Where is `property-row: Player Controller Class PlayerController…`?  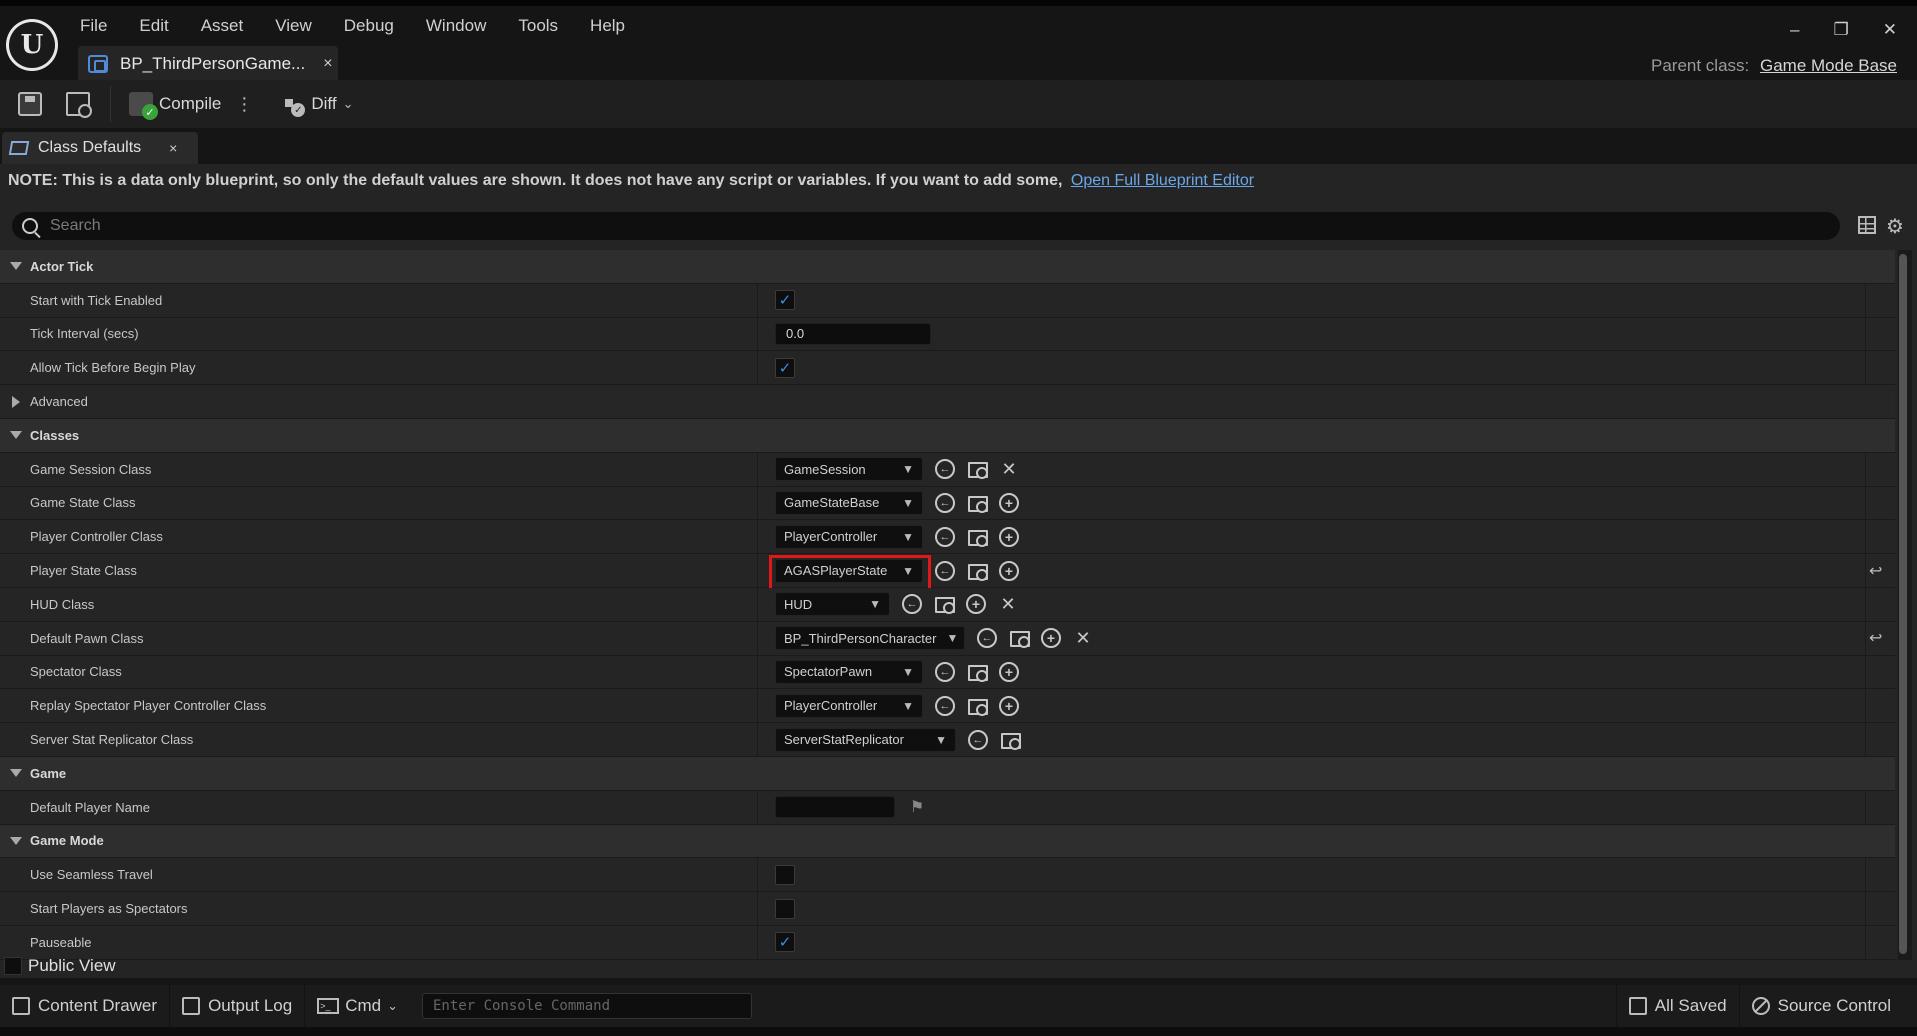
property-row: Player Controller Class PlayerController… is located at coordinates (947, 537).